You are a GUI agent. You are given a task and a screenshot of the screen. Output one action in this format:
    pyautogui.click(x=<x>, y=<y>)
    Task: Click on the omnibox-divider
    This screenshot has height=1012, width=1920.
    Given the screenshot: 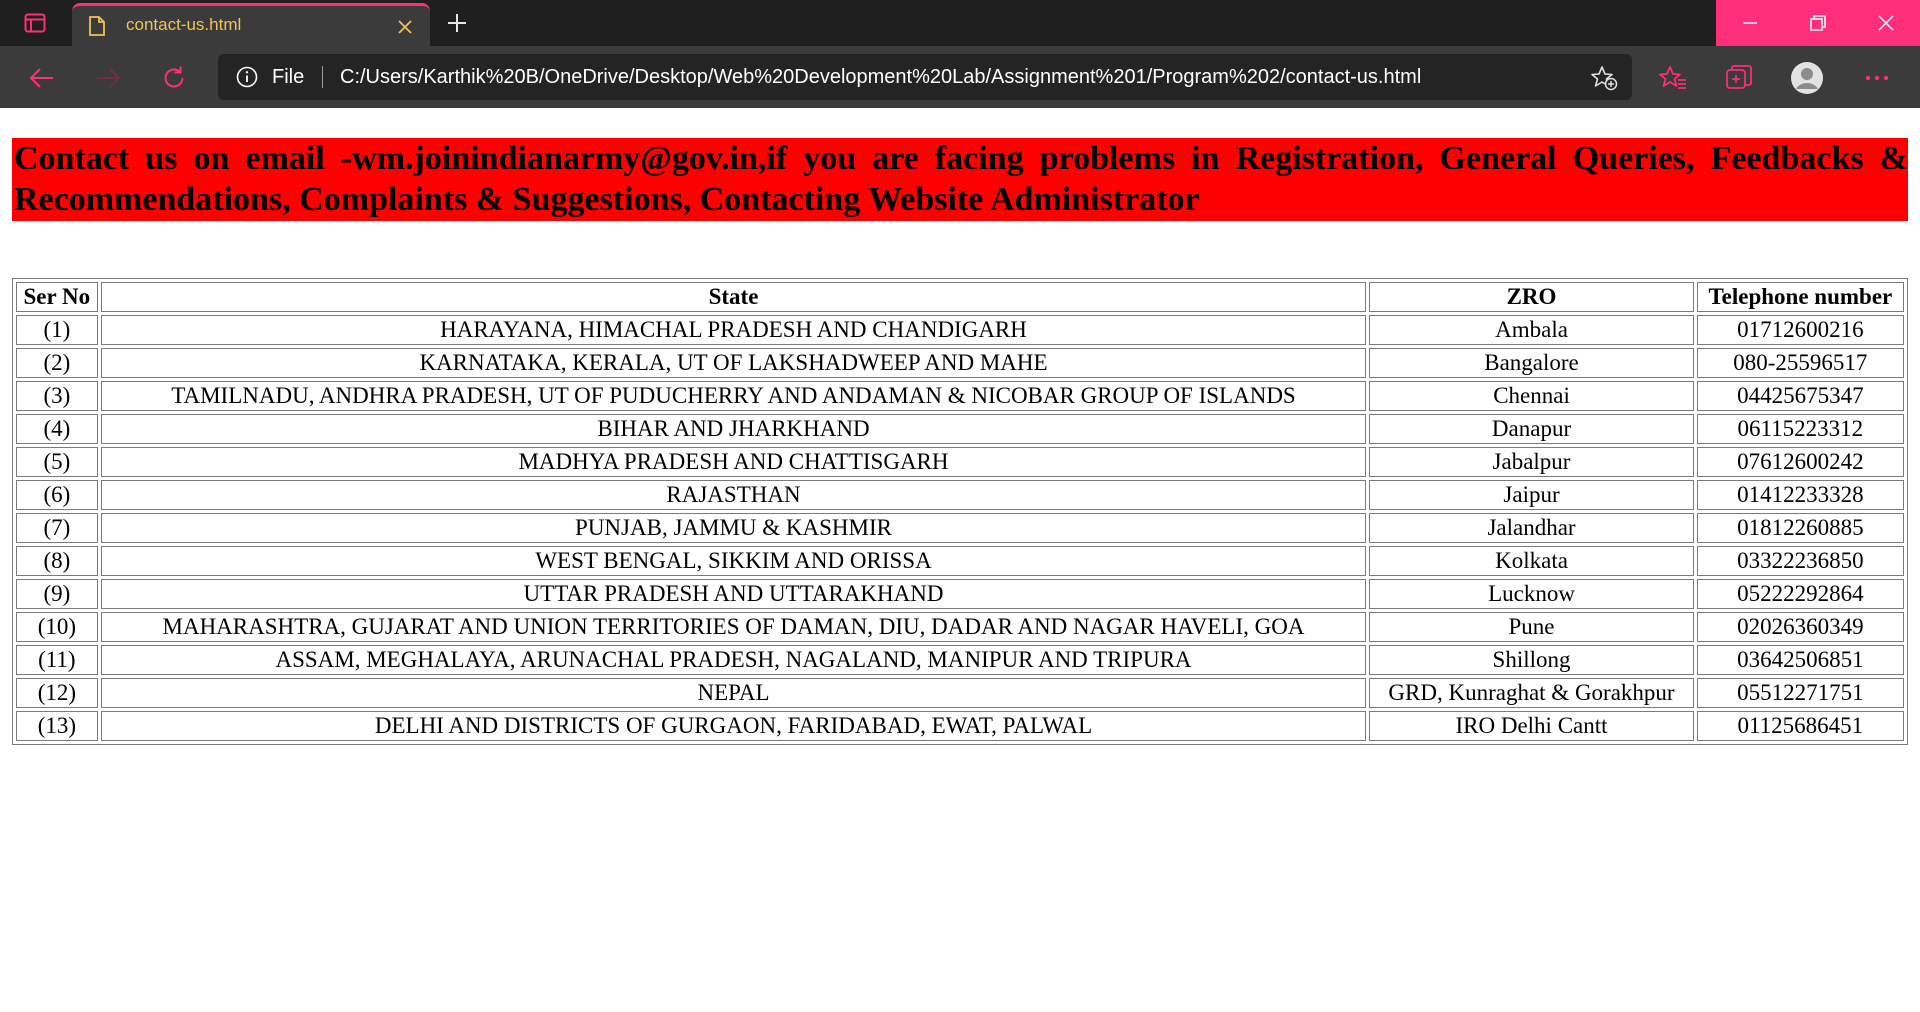 What is the action you would take?
    pyautogui.click(x=322, y=77)
    